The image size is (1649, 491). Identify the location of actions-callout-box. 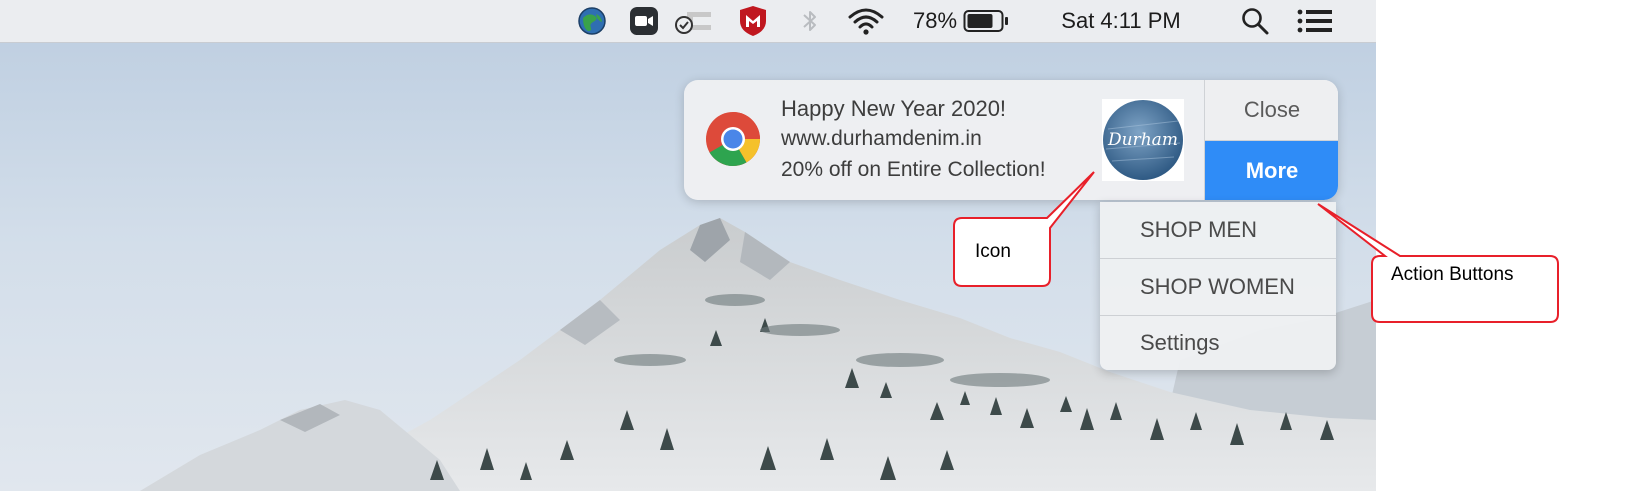
(1438, 263).